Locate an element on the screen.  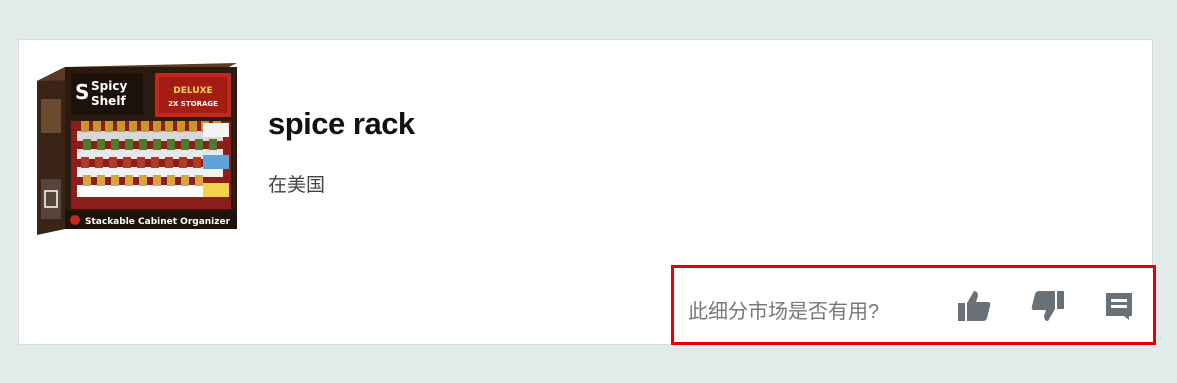
brand-line2: Shelf is located at coordinates (108, 101).